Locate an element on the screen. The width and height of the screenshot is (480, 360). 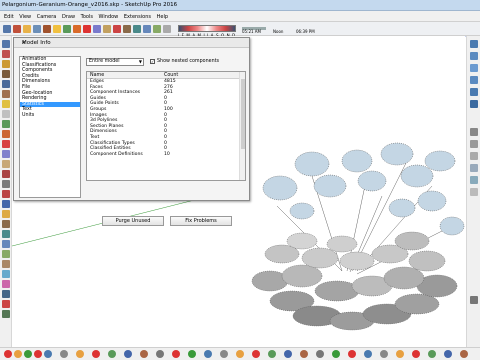
scope-select: Entire model ▼ is located at coordinates (115, 62).